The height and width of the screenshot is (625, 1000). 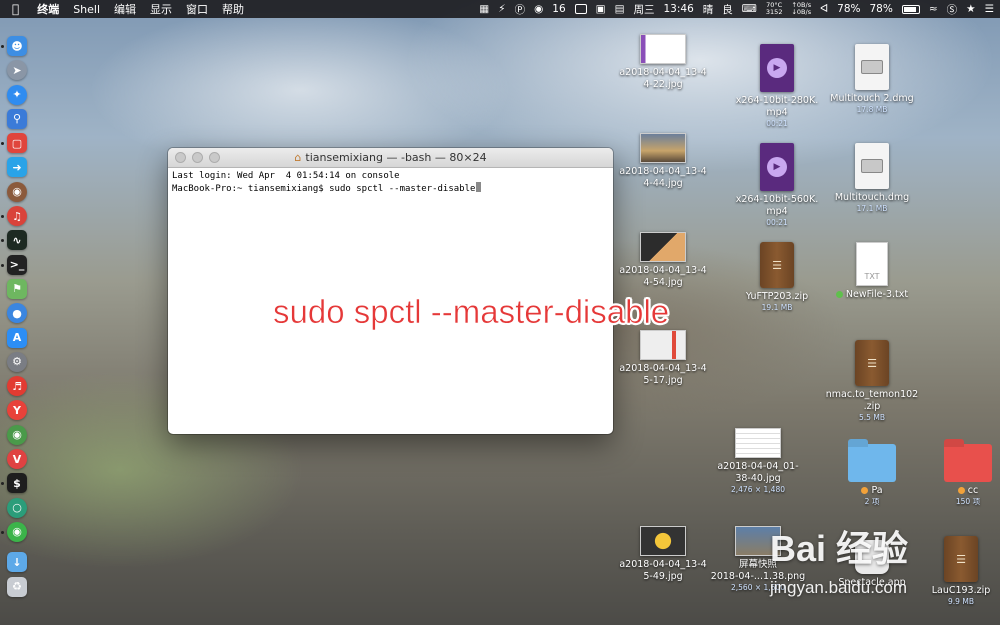 What do you see at coordinates (777, 167) in the screenshot?
I see `video-file-icon: ▶` at bounding box center [777, 167].